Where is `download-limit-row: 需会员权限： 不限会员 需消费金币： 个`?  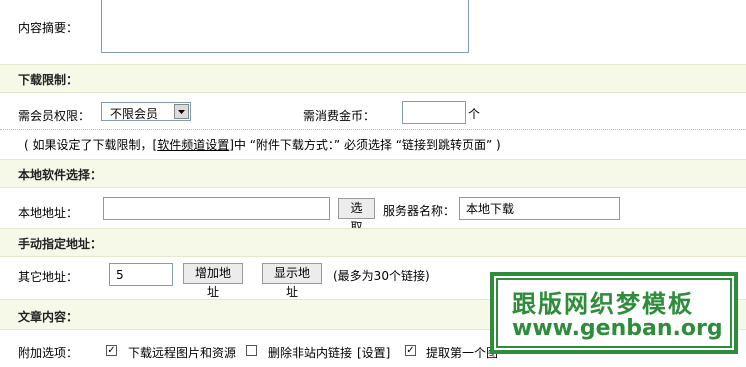 download-limit-row: 需会员权限： 不限会员 需消费金币： 个 is located at coordinates (373, 112).